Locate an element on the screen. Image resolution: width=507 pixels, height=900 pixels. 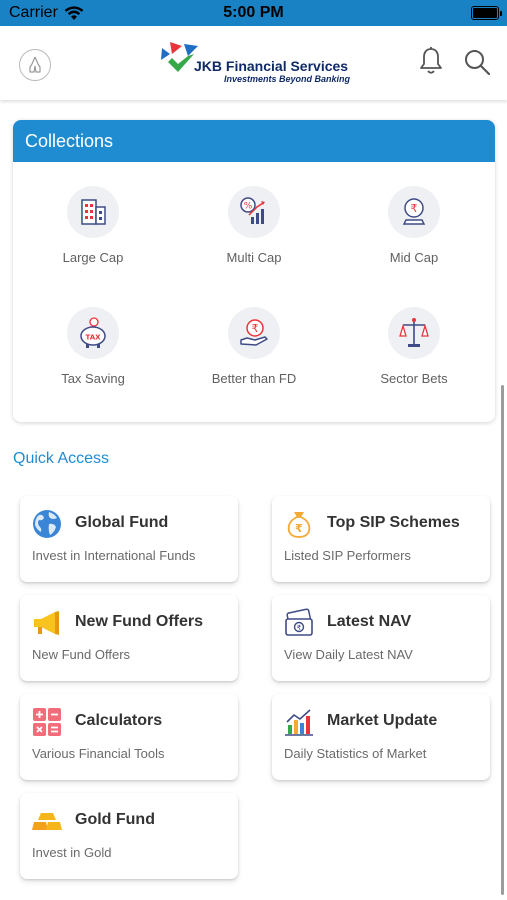
collection-label: Multi Cap is located at coordinates (254, 257).